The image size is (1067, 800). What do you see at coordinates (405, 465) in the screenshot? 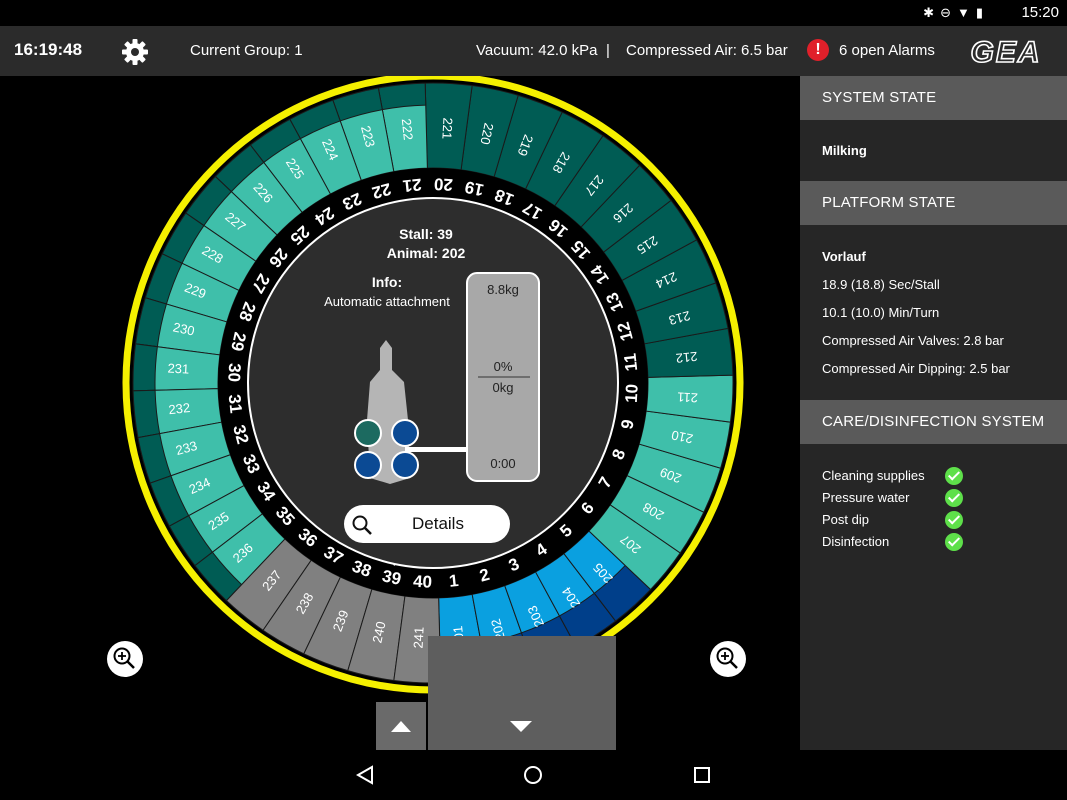
I see `teat-cup-rear-right-icon` at bounding box center [405, 465].